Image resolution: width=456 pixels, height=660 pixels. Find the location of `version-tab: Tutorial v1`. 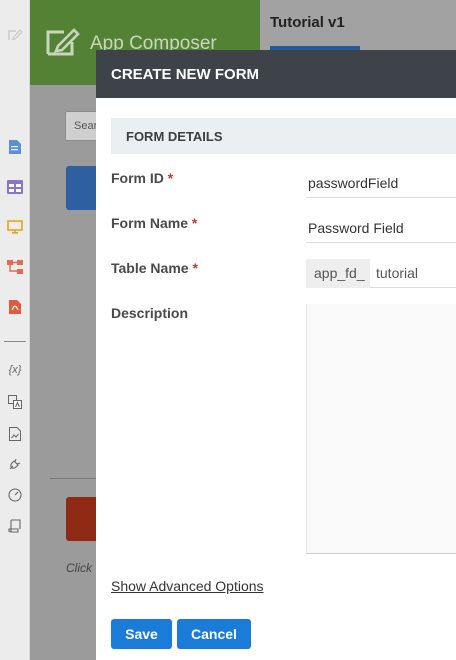

version-tab: Tutorial v1 is located at coordinates (358, 25).